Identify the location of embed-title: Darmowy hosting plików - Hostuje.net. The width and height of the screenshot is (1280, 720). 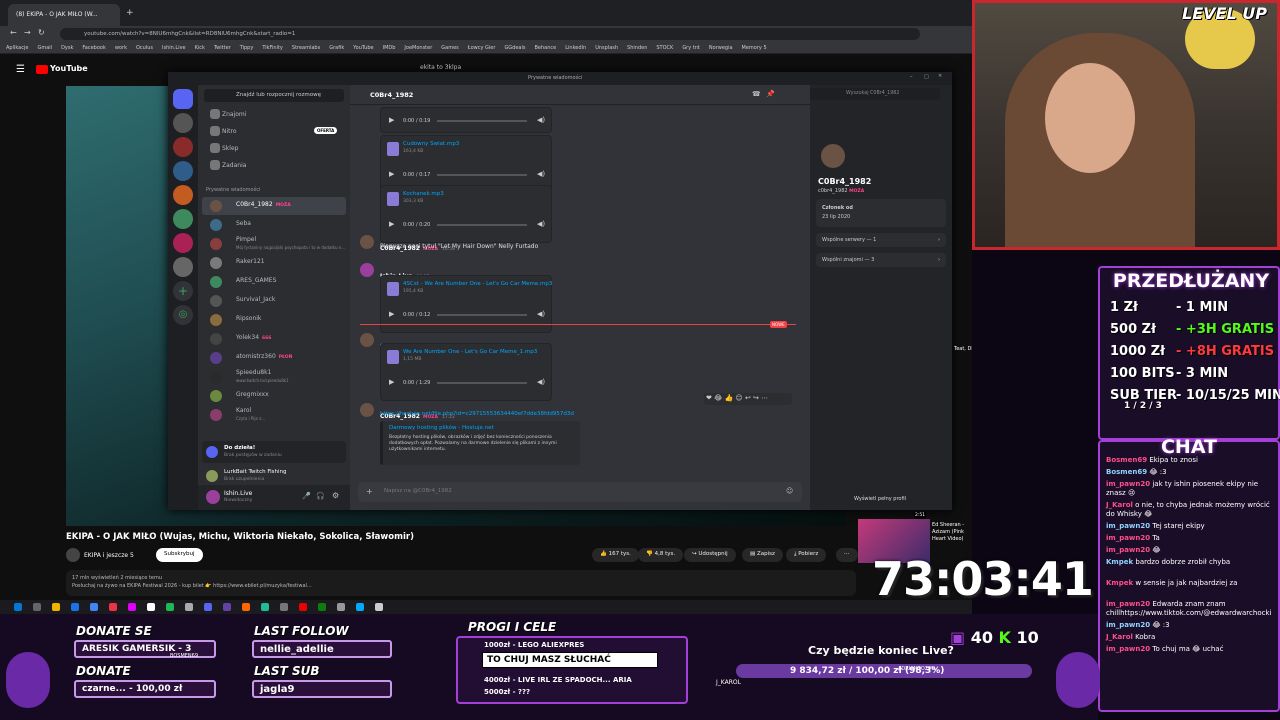
(481, 428).